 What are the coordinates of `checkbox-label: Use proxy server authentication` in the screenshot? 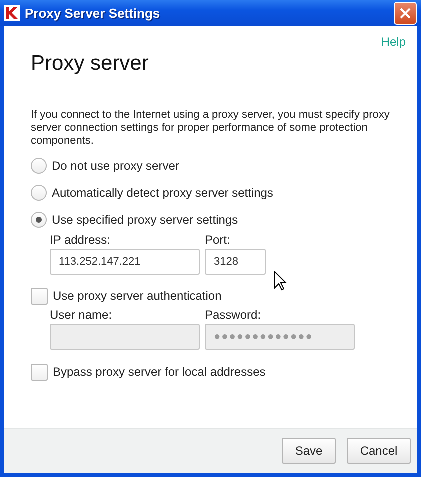 It's located at (137, 296).